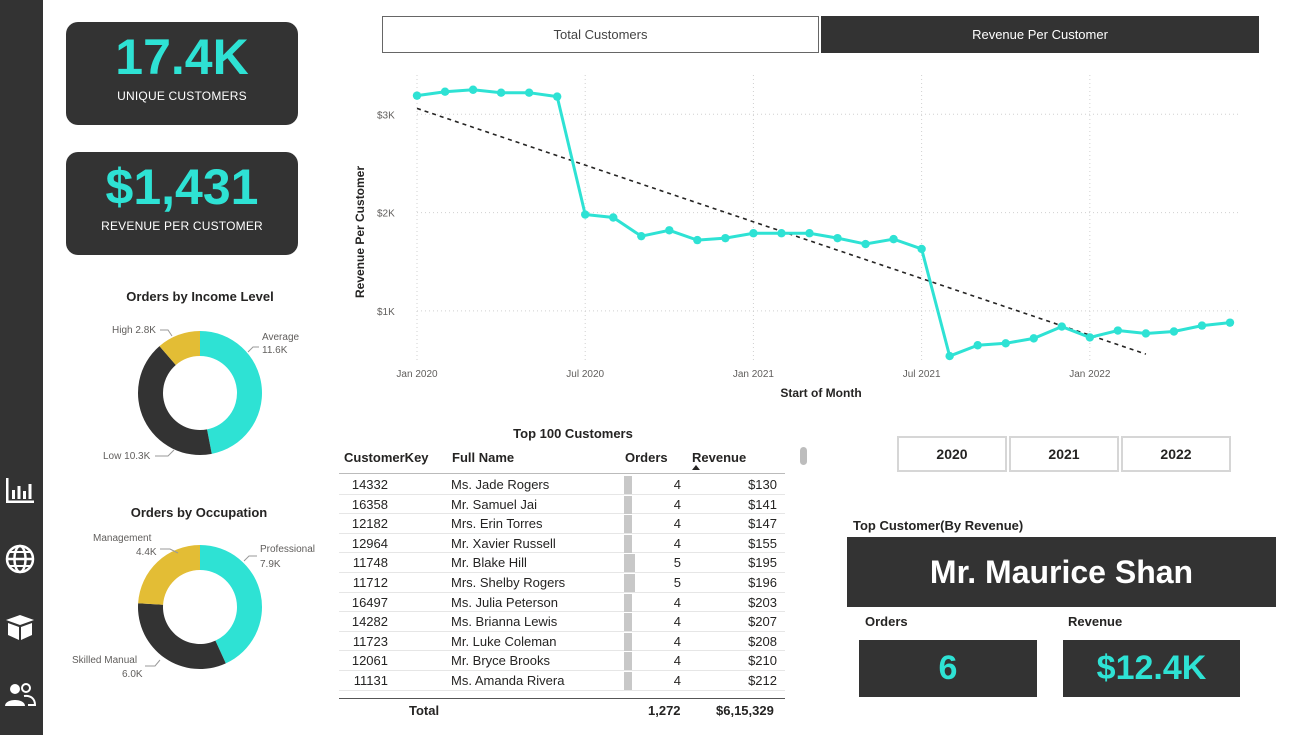 The image size is (1311, 735). What do you see at coordinates (112, 456) in the screenshot?
I see `income-label-low-name: Low` at bounding box center [112, 456].